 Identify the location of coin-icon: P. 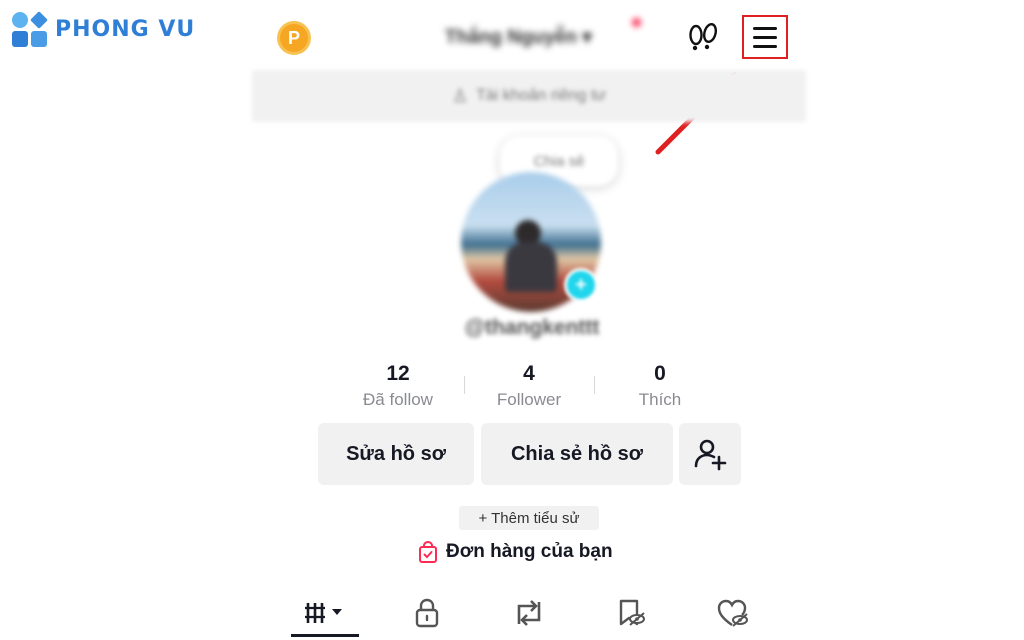
(294, 38).